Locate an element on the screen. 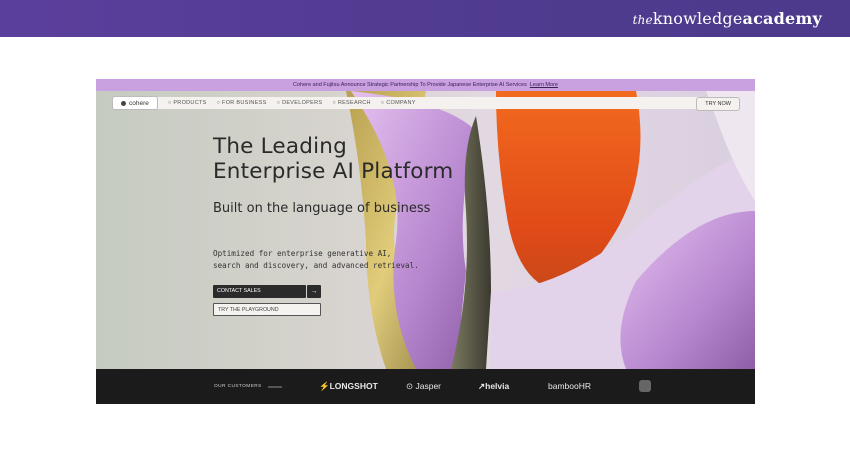  try-now-button: TRY NOW is located at coordinates (718, 104).